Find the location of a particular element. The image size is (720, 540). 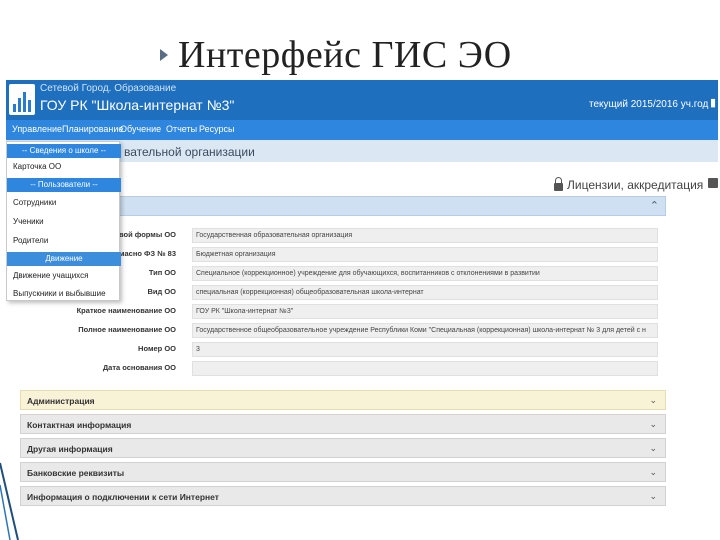

org-name: ГОУ РК "Школа-интернат №3" is located at coordinates (137, 105).